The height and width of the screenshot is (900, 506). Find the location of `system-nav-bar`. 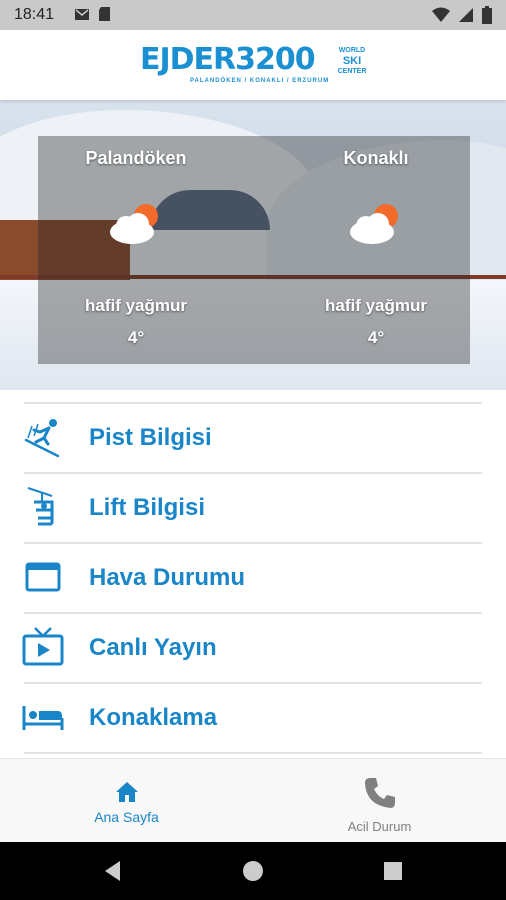

system-nav-bar is located at coordinates (253, 871).